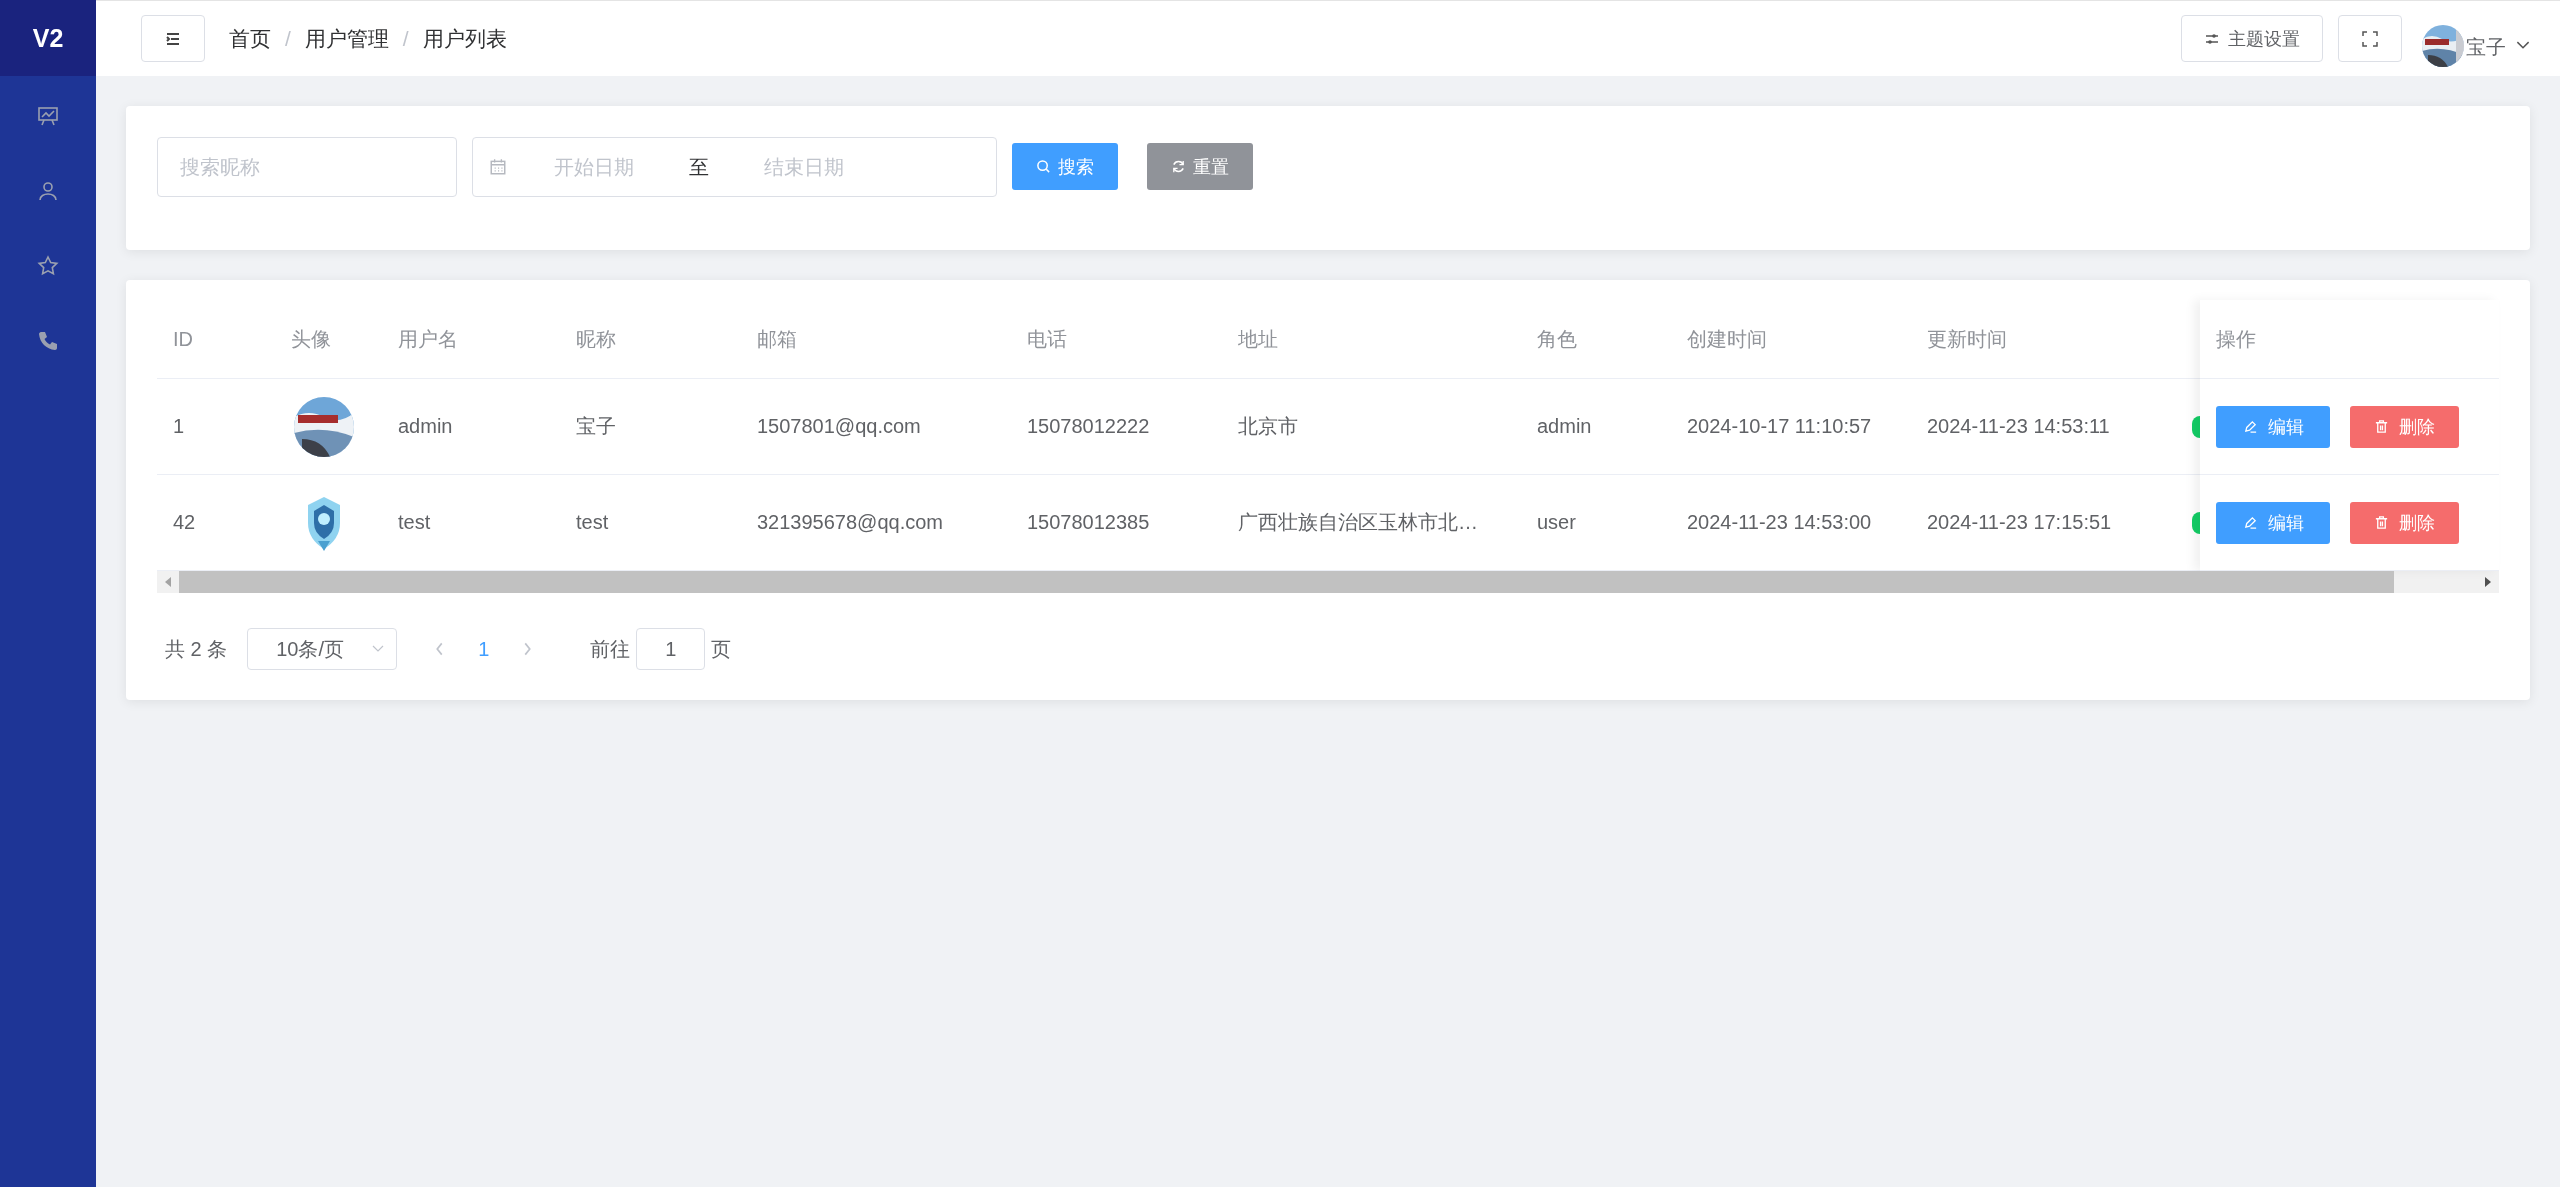 This screenshot has height=1187, width=2560. I want to click on table-cell-text: user, so click(1556, 522).